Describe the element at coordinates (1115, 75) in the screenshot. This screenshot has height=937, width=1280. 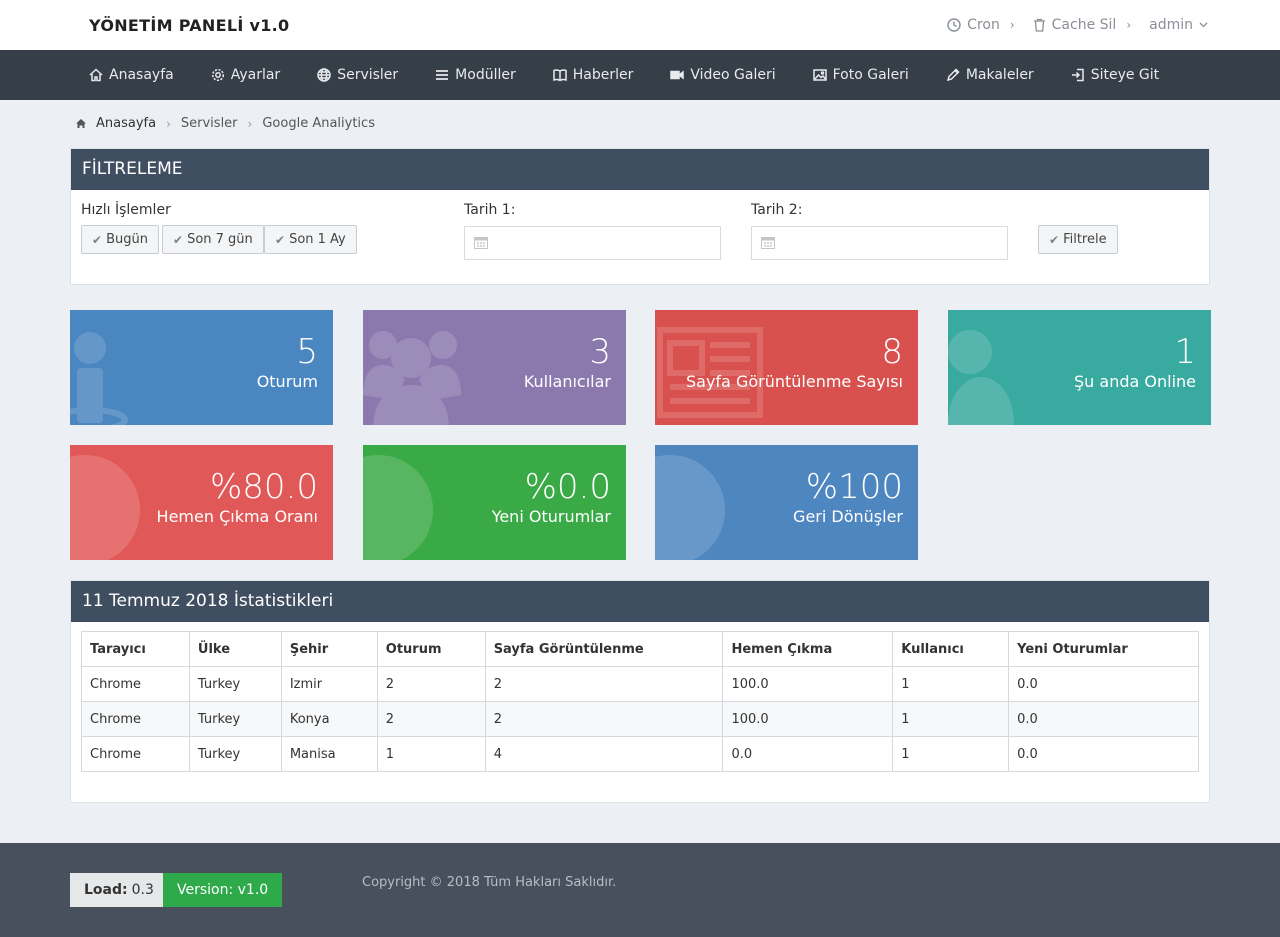
I see `nav-item-go-to-site: Siteye Git` at that location.